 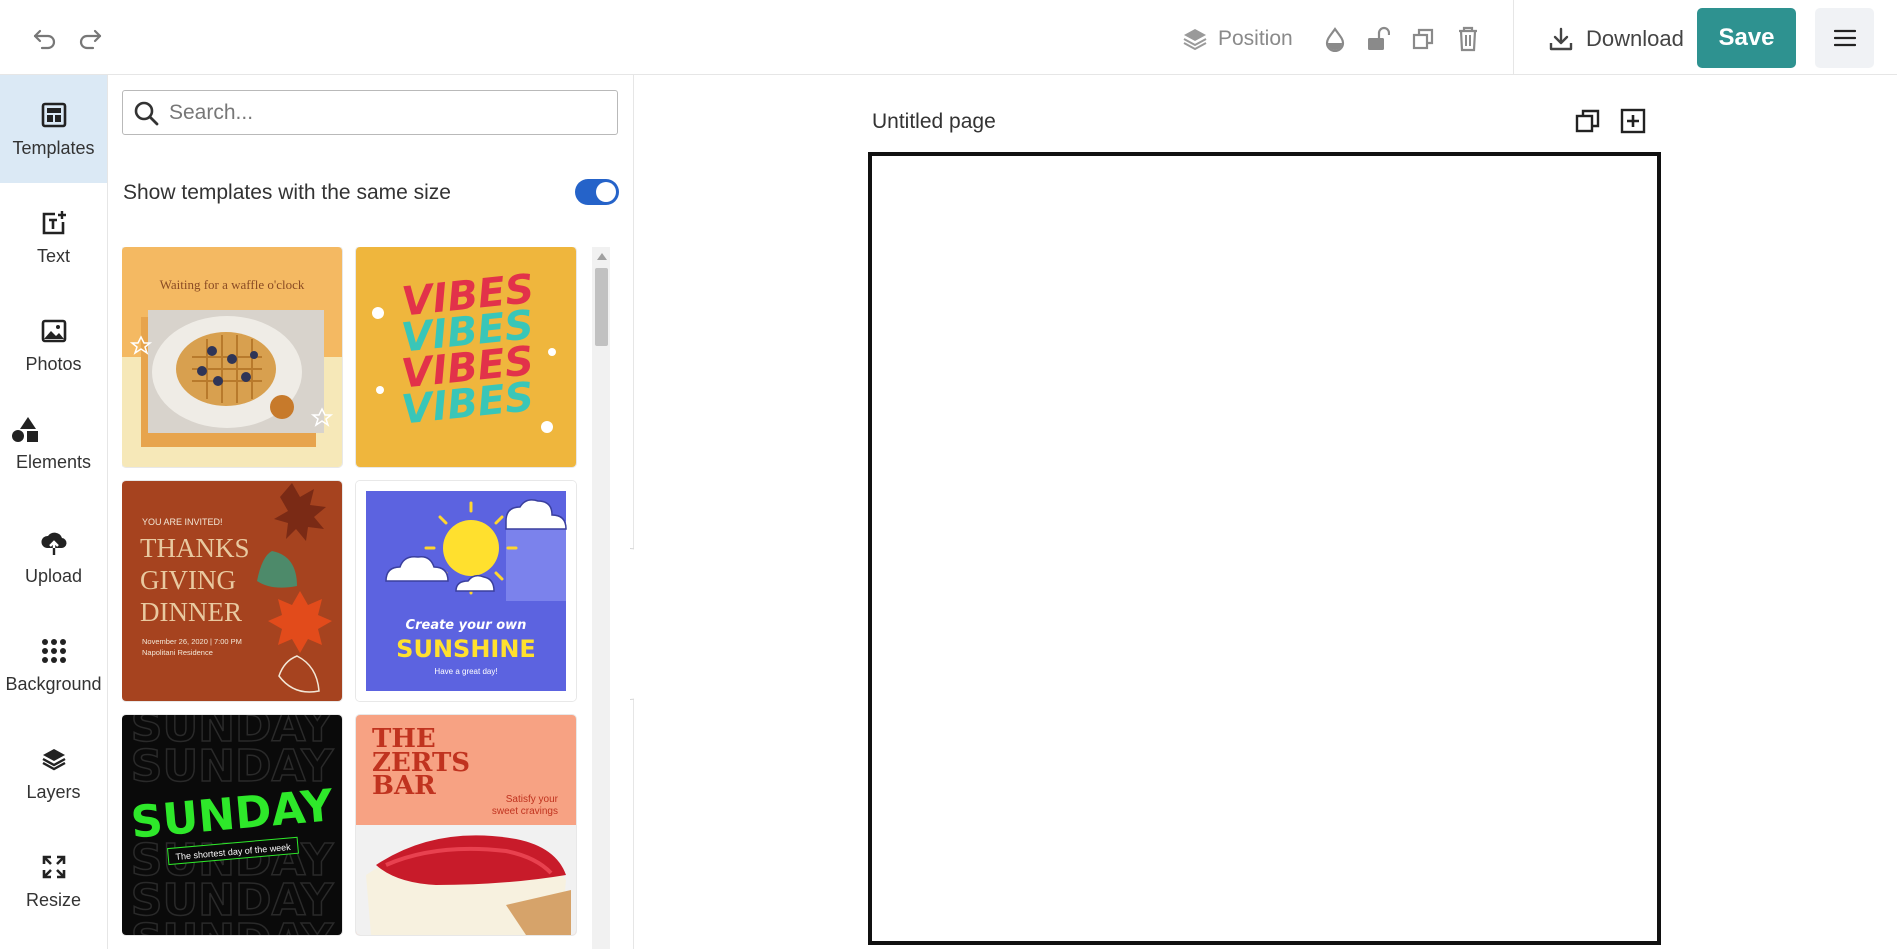 What do you see at coordinates (53, 129) in the screenshot?
I see `sidebar-item-templates: Templates` at bounding box center [53, 129].